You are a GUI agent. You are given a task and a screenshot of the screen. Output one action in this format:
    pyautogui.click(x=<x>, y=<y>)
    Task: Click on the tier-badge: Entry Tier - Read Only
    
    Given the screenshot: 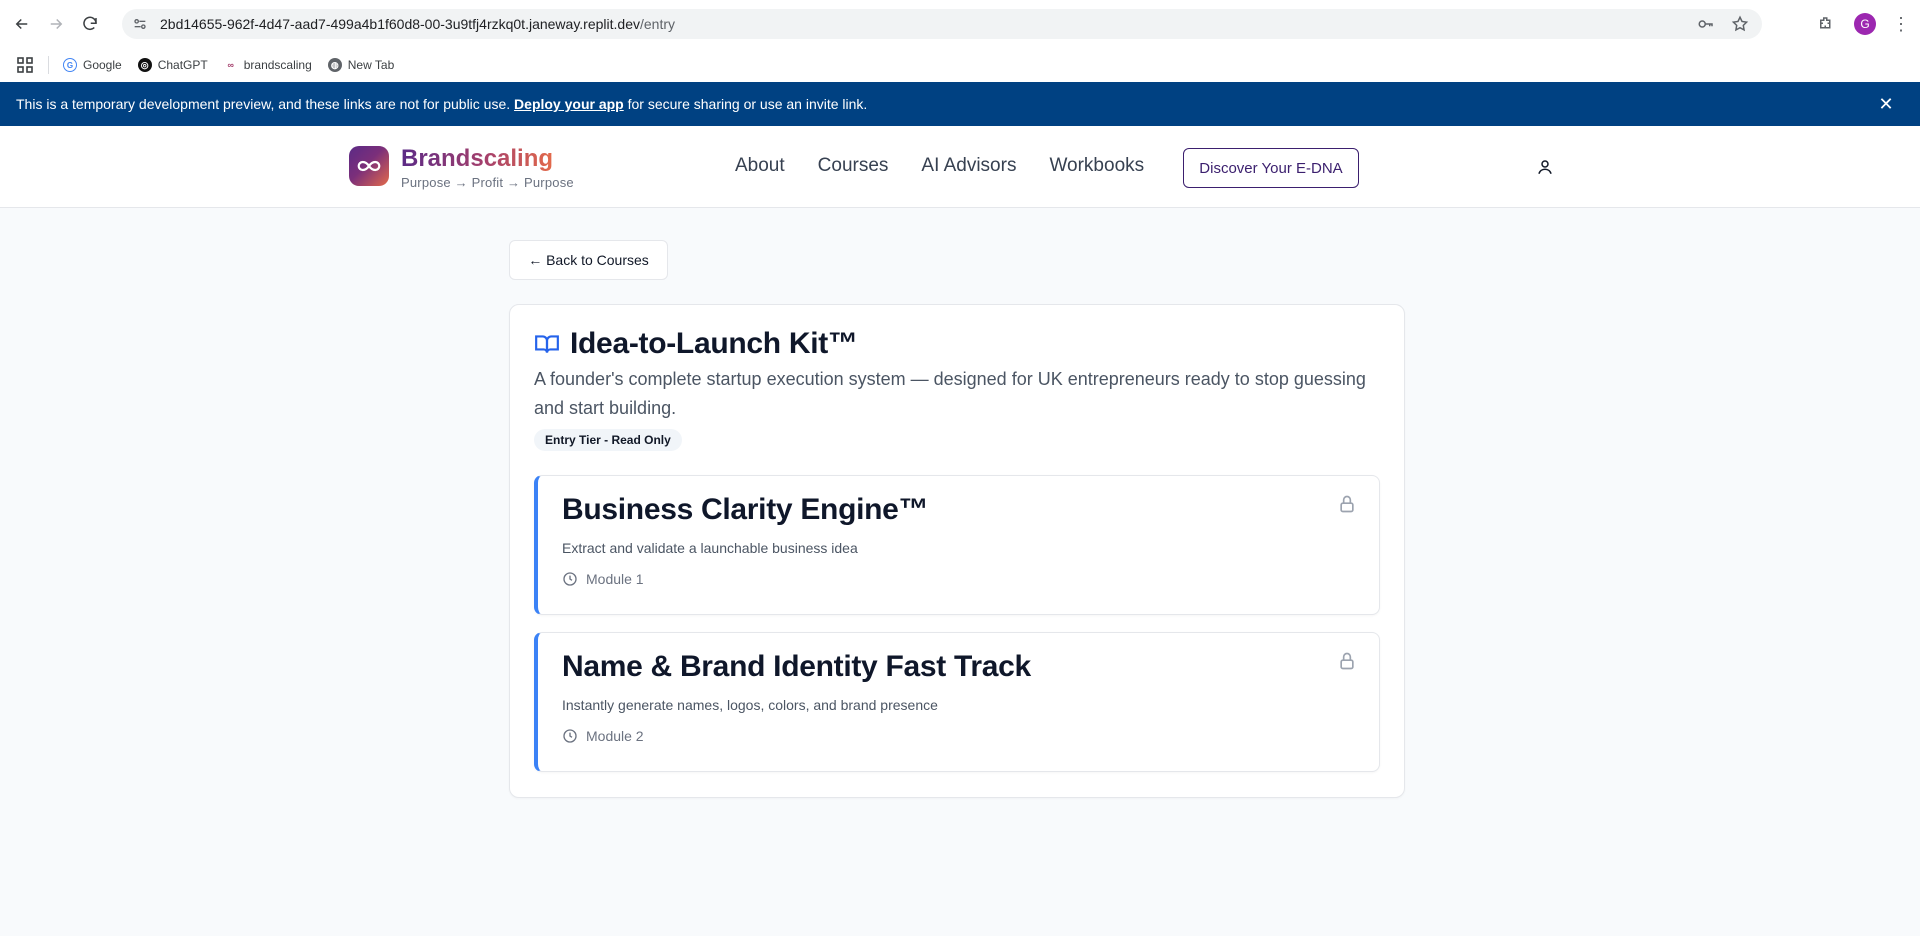 What is the action you would take?
    pyautogui.click(x=608, y=440)
    